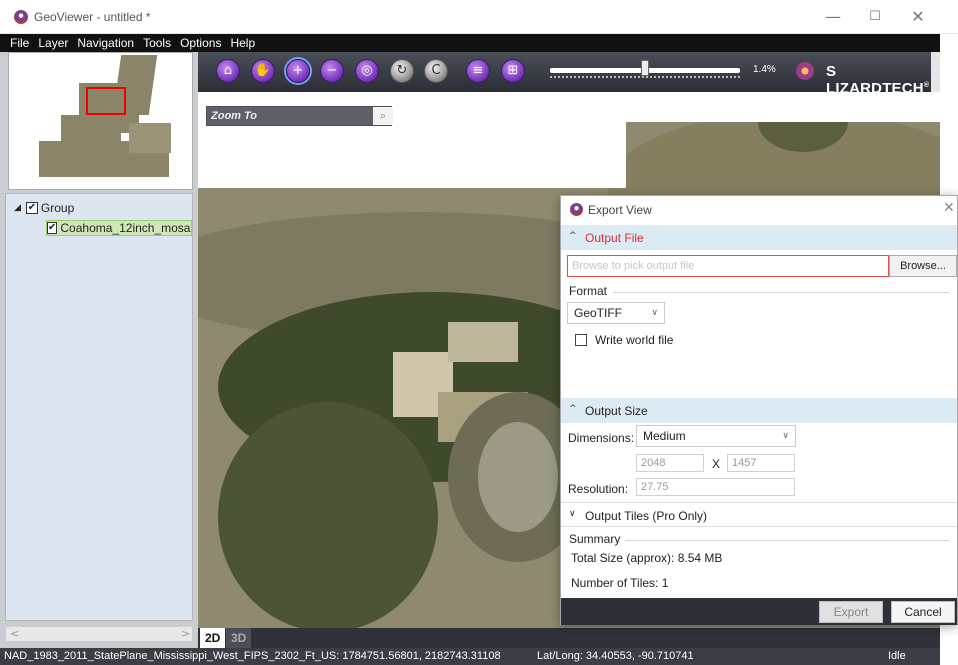  I want to click on reset-icon: C, so click(436, 71).